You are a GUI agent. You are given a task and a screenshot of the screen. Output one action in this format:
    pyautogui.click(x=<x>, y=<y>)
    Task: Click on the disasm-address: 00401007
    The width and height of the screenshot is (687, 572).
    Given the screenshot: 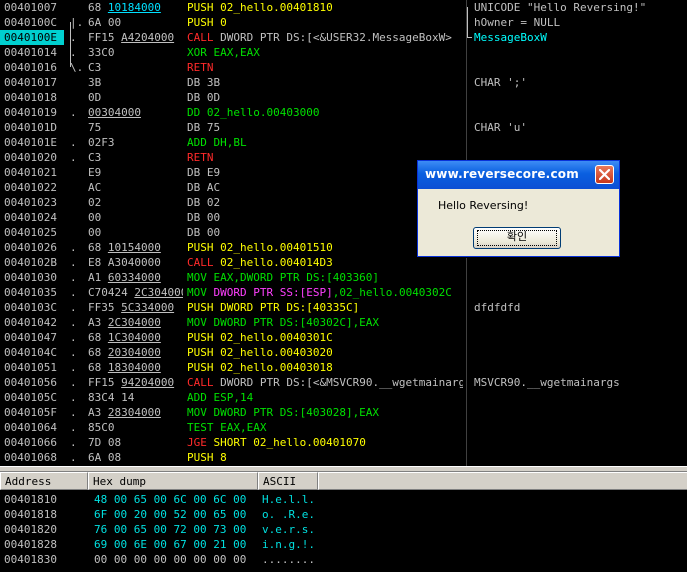 What is the action you would take?
    pyautogui.click(x=30, y=7)
    